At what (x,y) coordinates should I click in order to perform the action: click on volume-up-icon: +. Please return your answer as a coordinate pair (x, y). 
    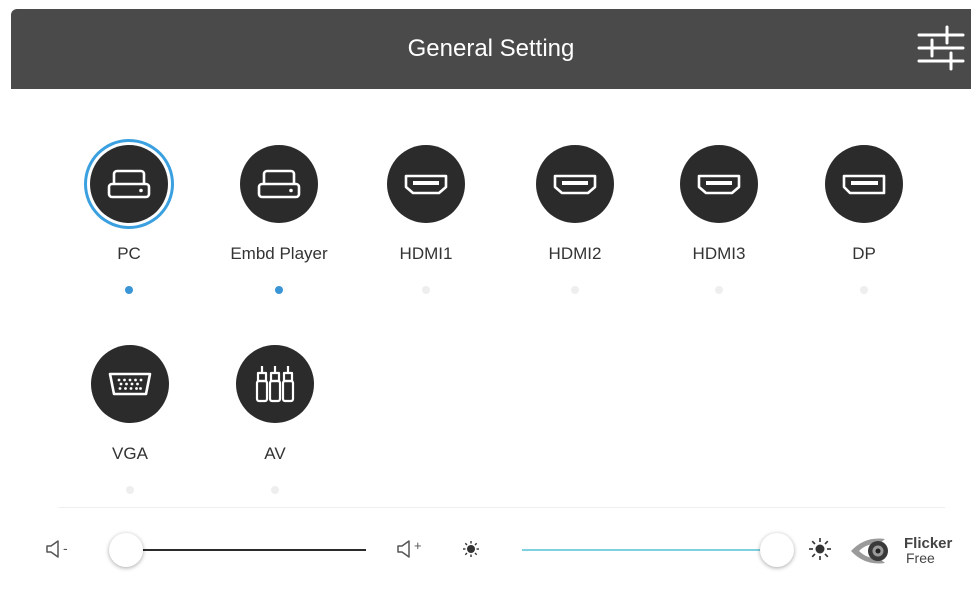
    Looking at the image, I should click on (413, 550).